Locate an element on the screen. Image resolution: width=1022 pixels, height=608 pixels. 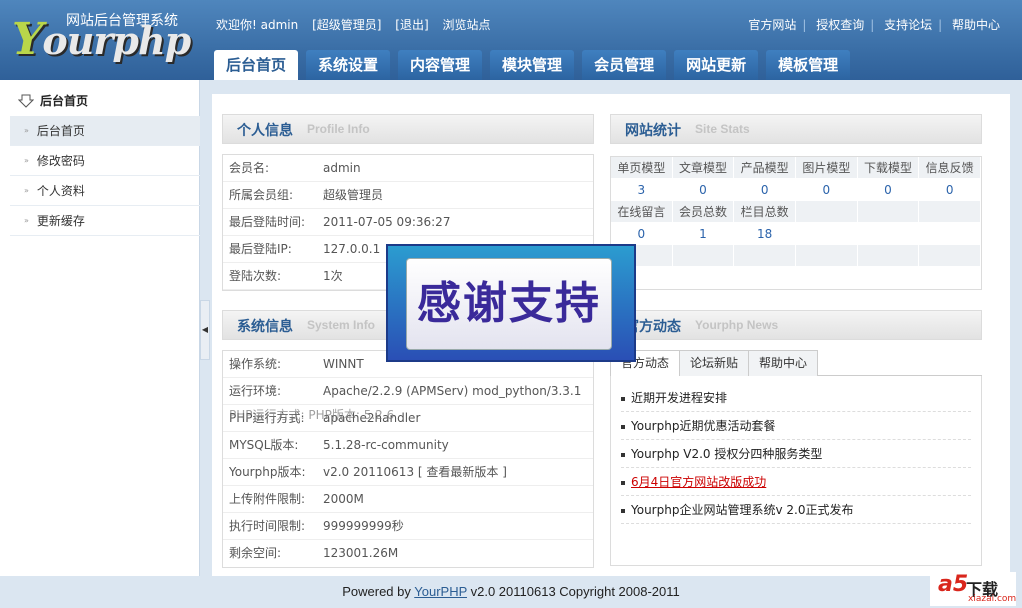
tab-templates: 模板管理 is located at coordinates (808, 65).